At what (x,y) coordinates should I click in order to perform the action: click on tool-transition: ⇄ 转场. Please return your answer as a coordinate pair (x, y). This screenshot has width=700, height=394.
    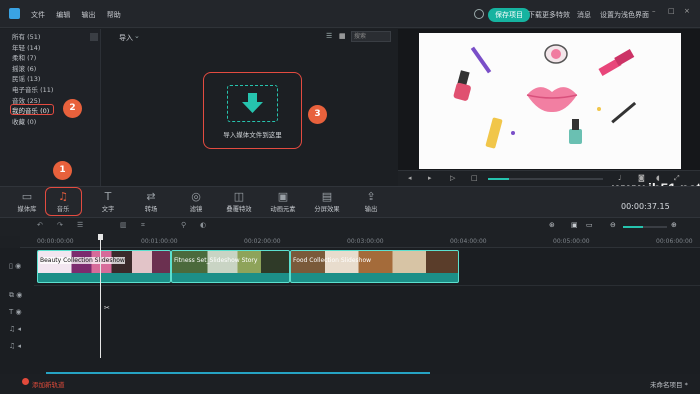
    Looking at the image, I should click on (151, 201).